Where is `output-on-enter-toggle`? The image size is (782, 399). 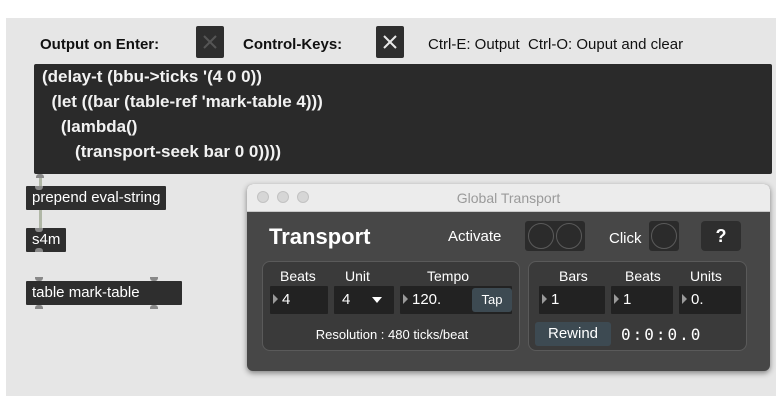
output-on-enter-toggle is located at coordinates (210, 42).